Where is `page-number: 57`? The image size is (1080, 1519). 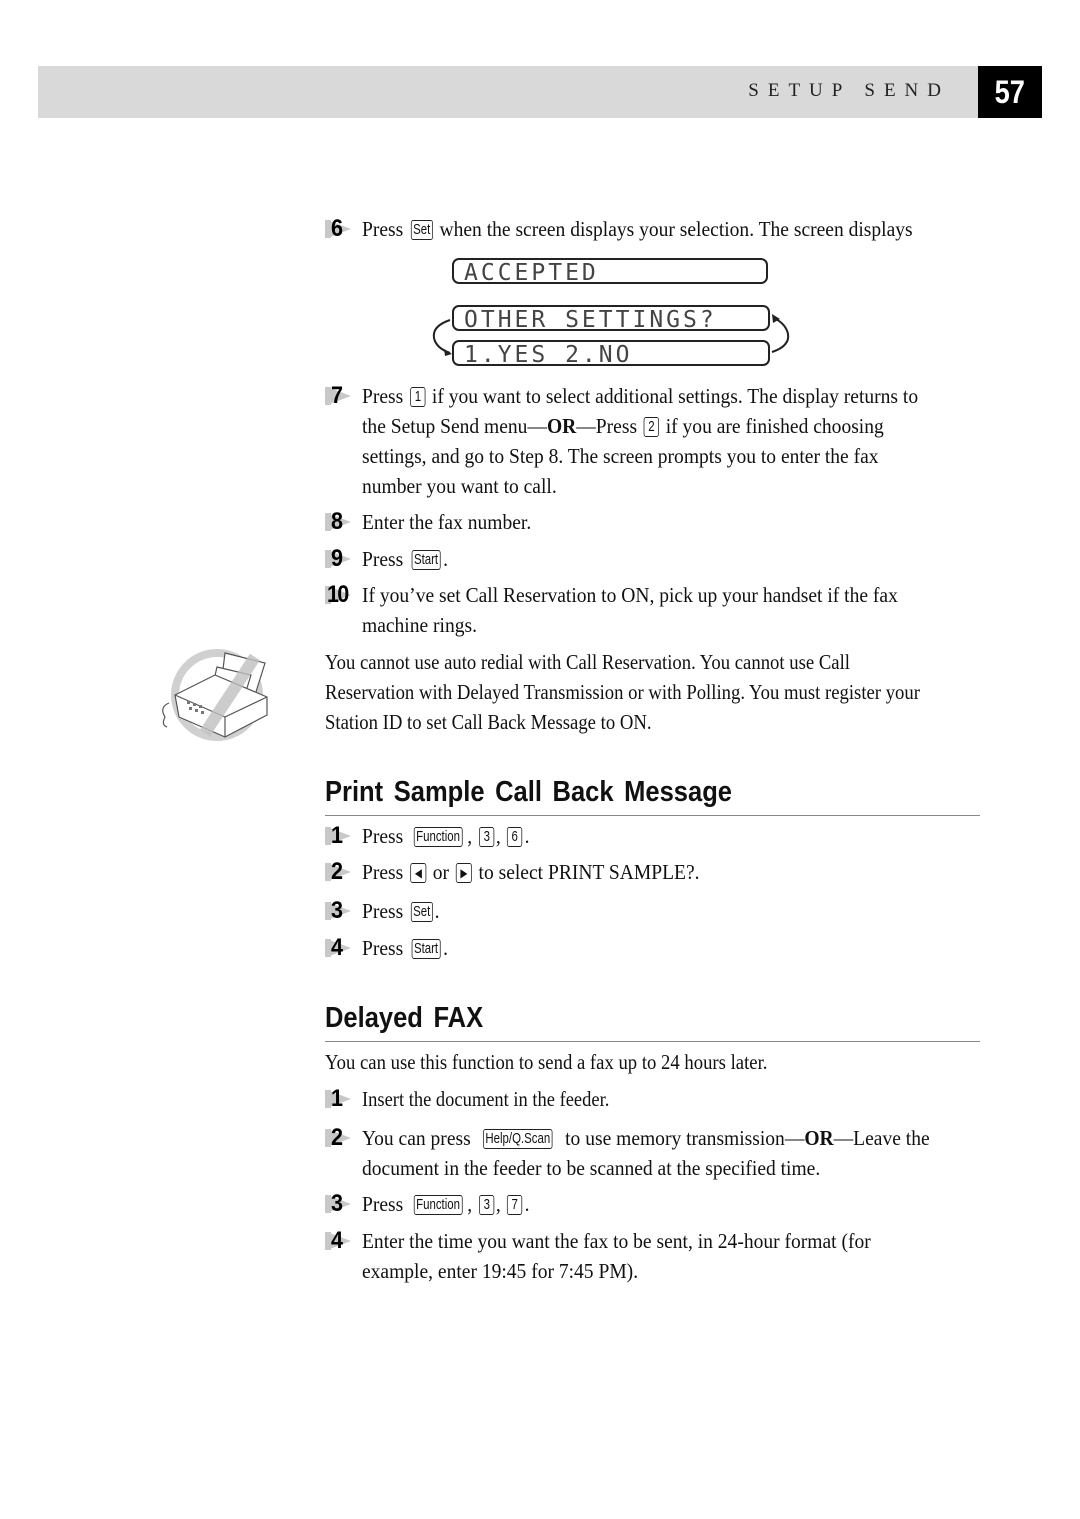
page-number: 57 is located at coordinates (1010, 92).